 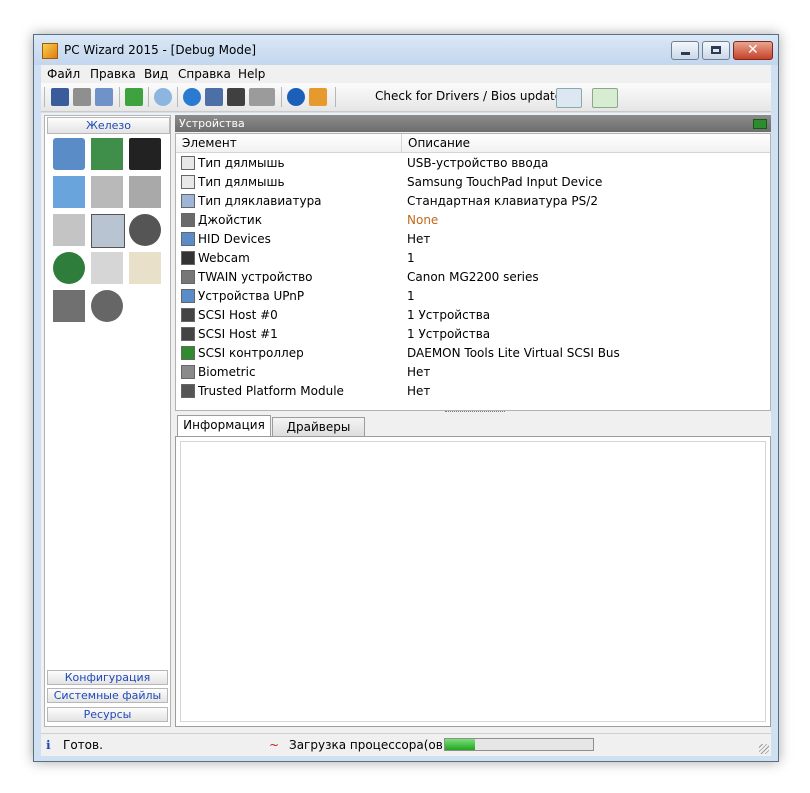 What do you see at coordinates (145, 230) in the screenshot?
I see `sound-icon` at bounding box center [145, 230].